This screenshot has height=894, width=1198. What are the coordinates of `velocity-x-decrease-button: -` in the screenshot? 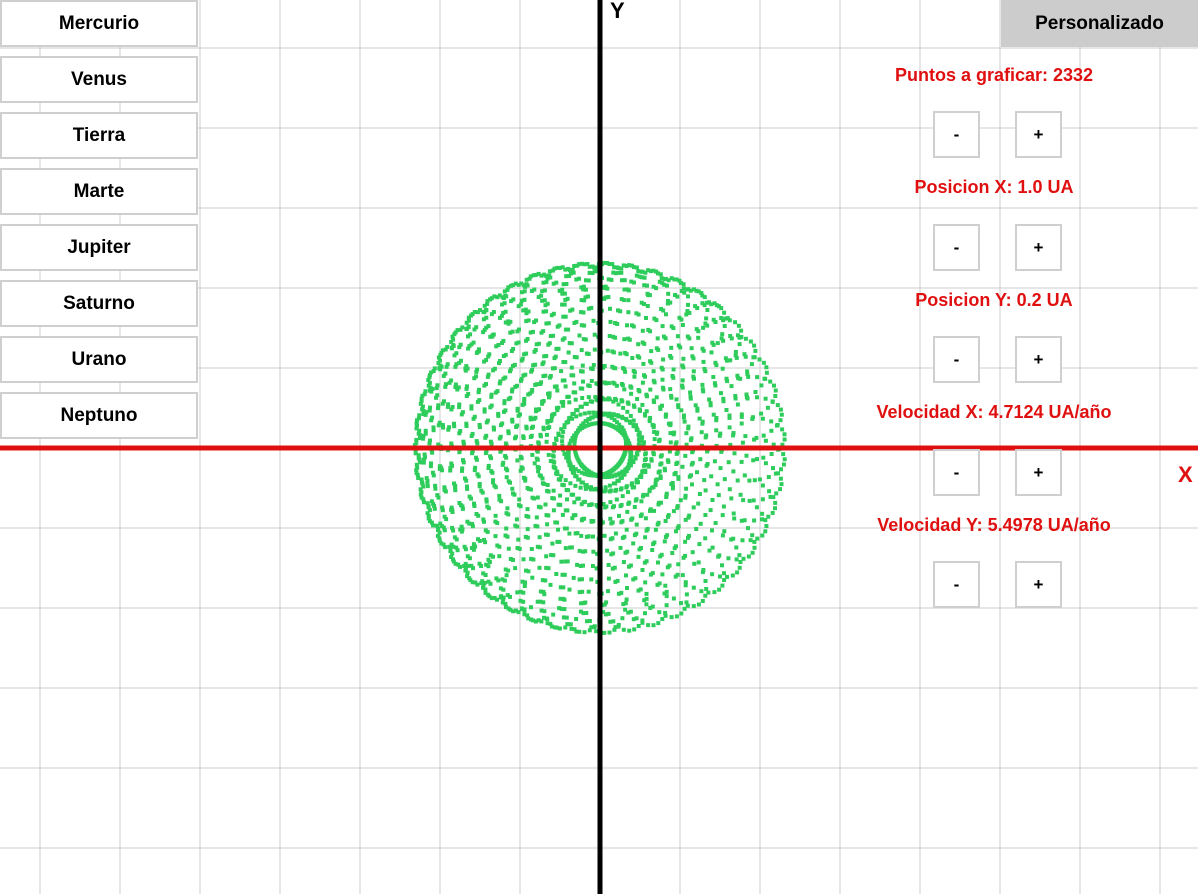 It's located at (956, 472).